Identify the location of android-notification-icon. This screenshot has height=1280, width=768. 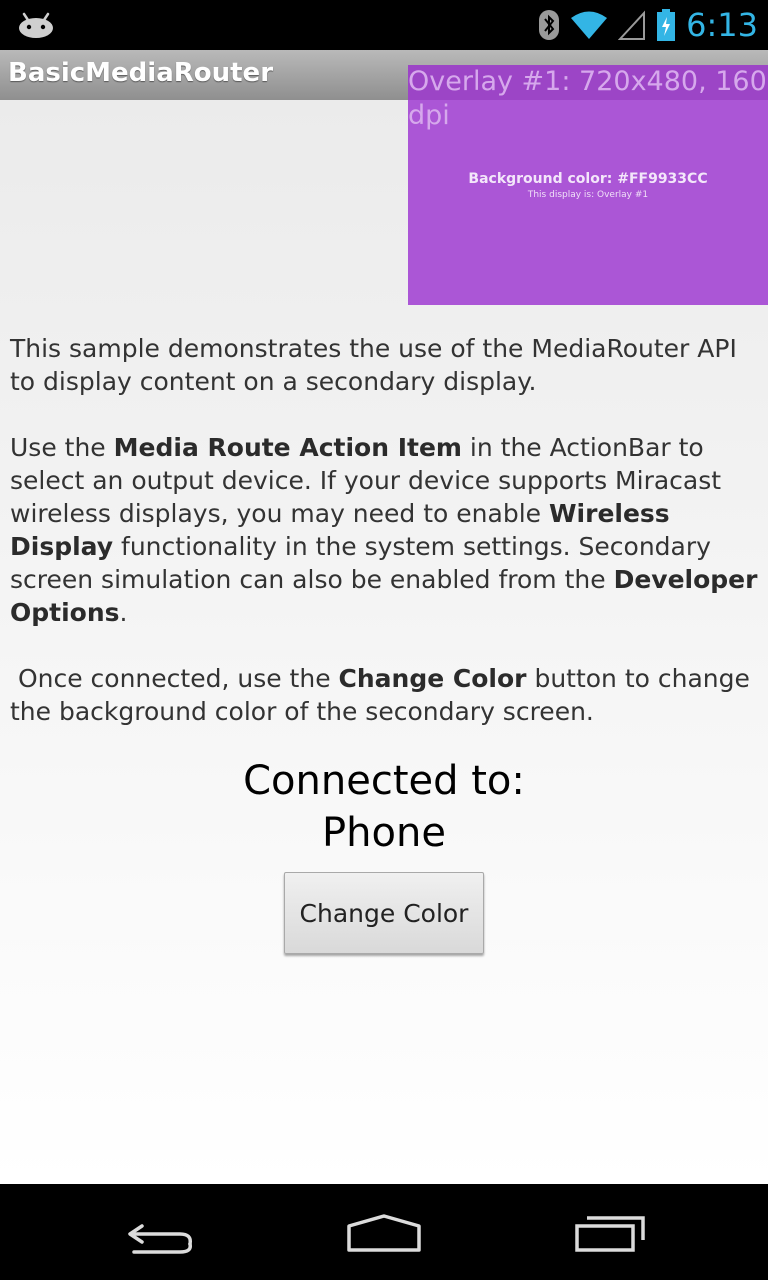
(36, 25).